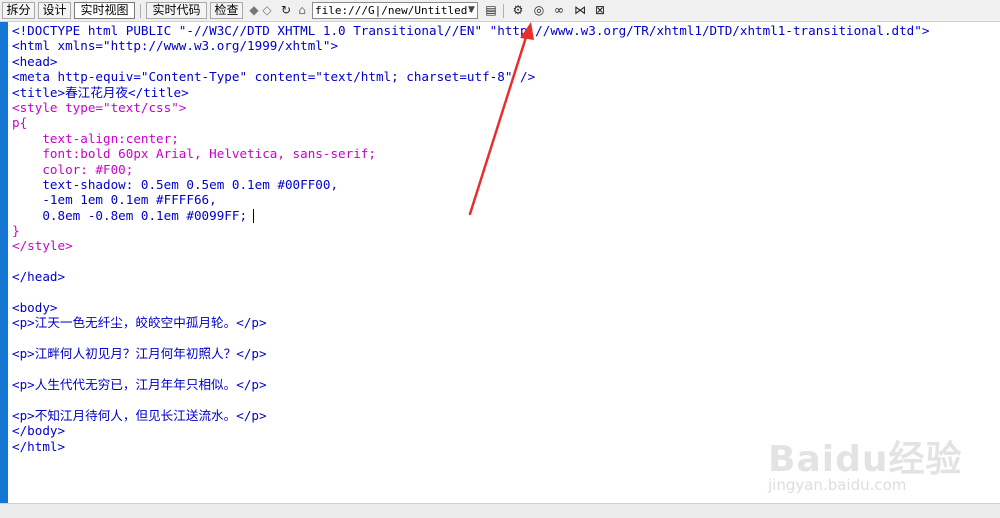 The height and width of the screenshot is (518, 1000). What do you see at coordinates (4, 262) in the screenshot?
I see `editor-gutter` at bounding box center [4, 262].